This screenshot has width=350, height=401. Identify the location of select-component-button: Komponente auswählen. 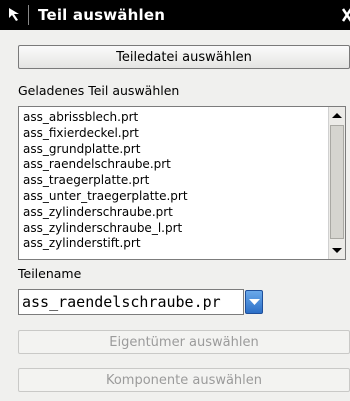
(184, 380).